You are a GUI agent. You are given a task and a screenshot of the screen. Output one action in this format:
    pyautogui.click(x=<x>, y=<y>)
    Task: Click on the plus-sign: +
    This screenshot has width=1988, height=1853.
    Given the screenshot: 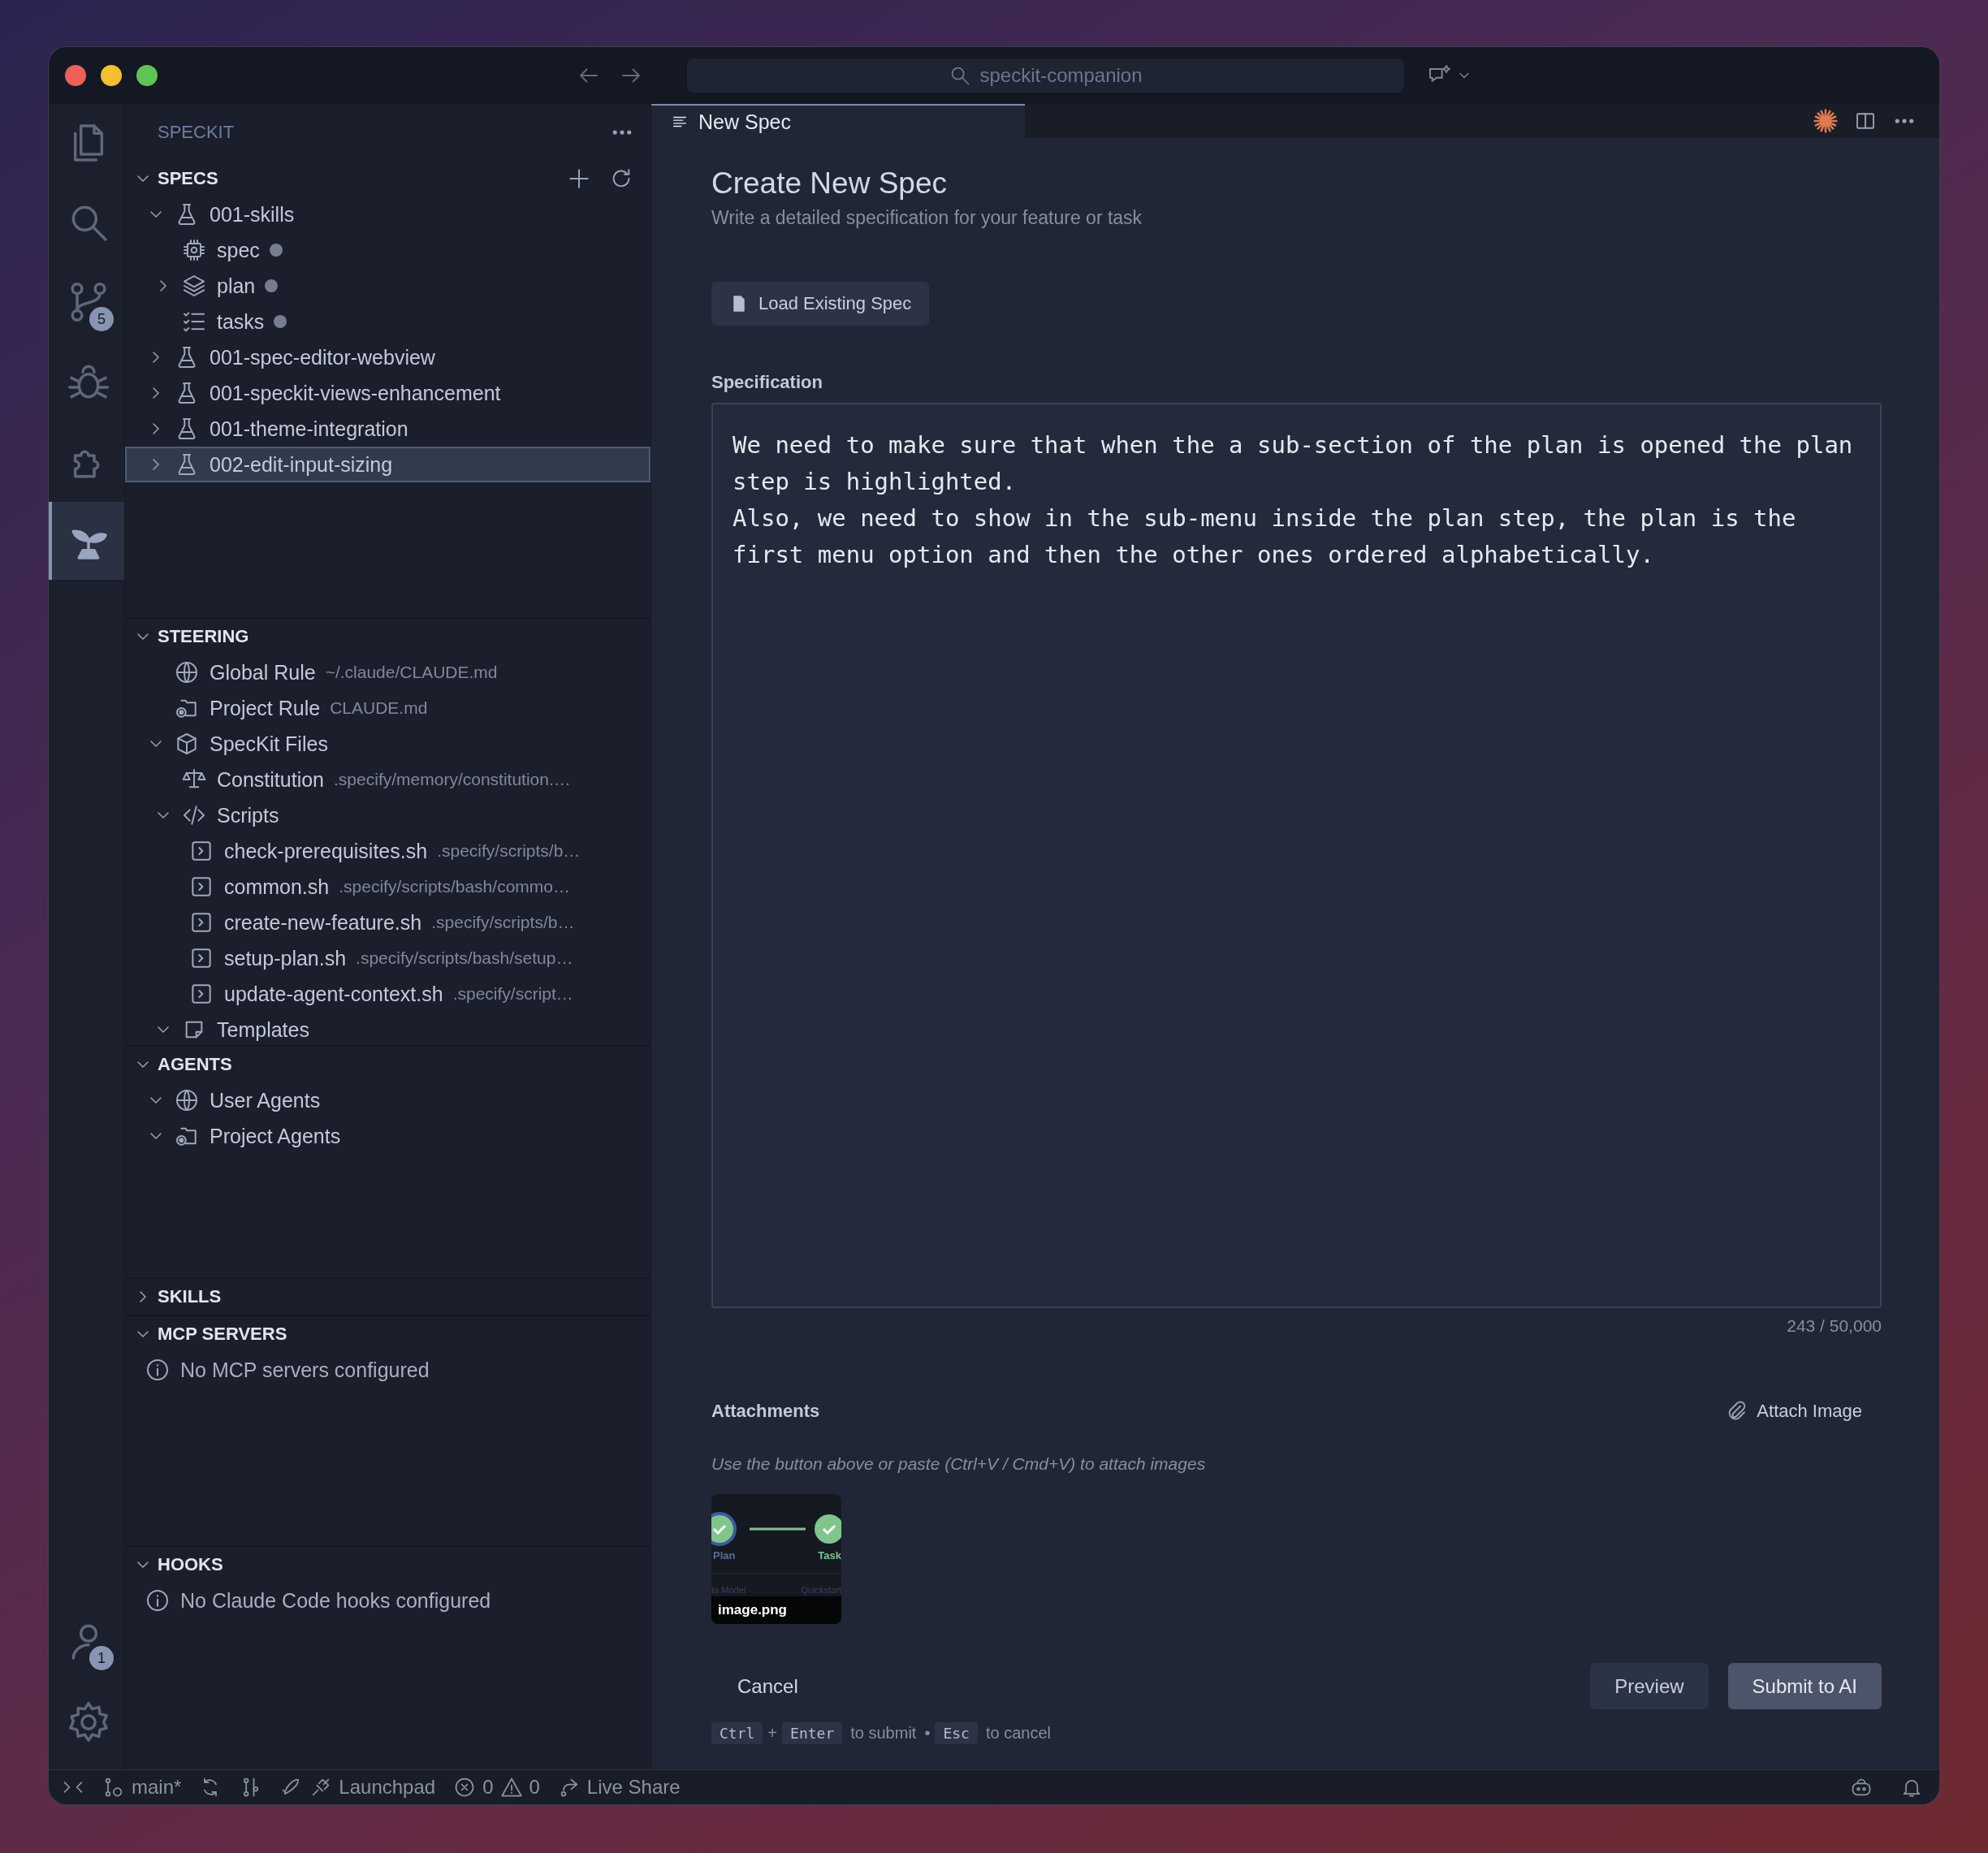 What is the action you would take?
    pyautogui.click(x=773, y=1733)
    